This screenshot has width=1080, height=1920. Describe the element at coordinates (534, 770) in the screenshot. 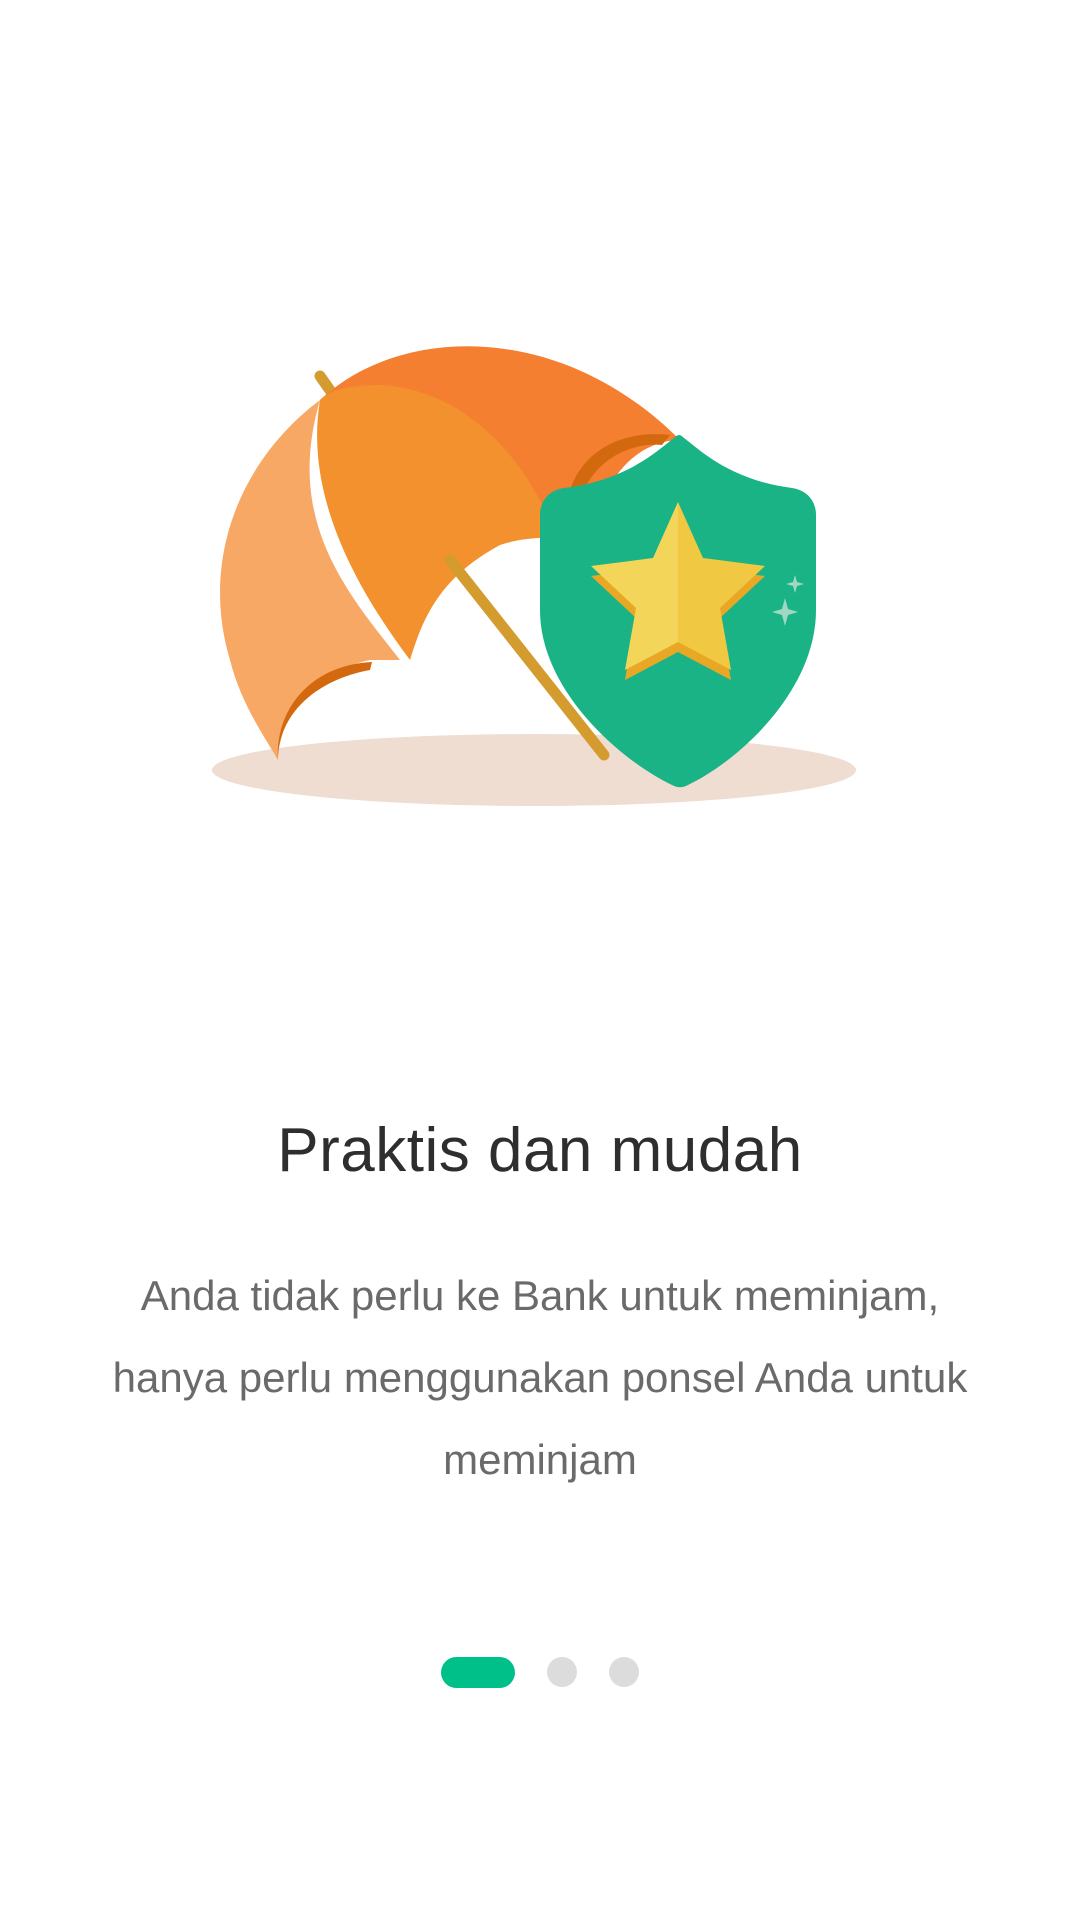

I see `ground-shadow` at that location.